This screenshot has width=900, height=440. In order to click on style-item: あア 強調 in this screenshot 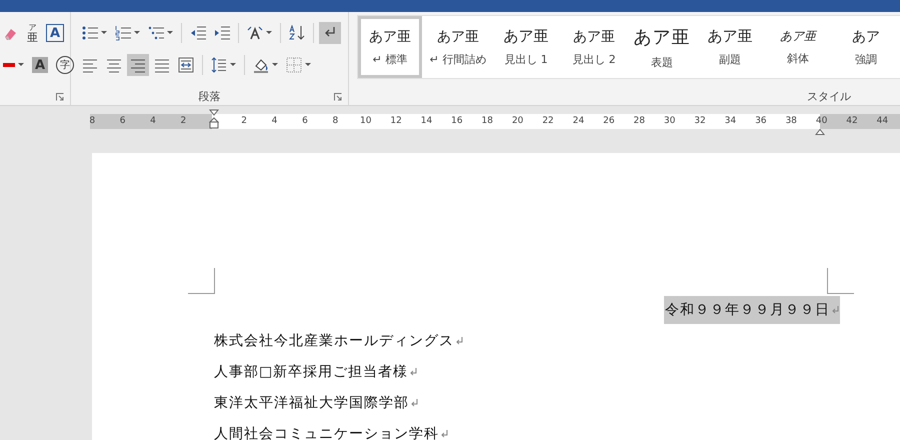, I will do `click(866, 47)`.